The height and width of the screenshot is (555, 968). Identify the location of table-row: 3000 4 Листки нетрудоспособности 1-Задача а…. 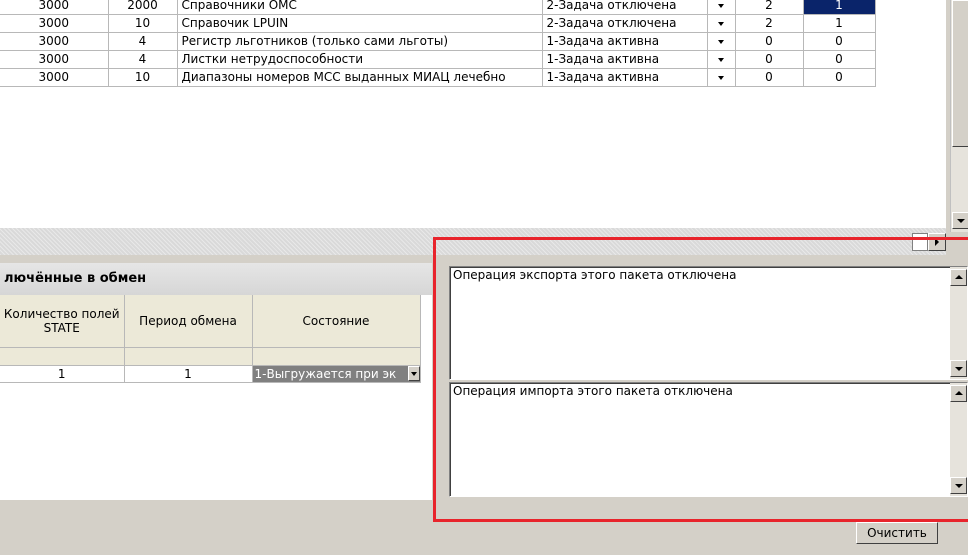
(438, 59).